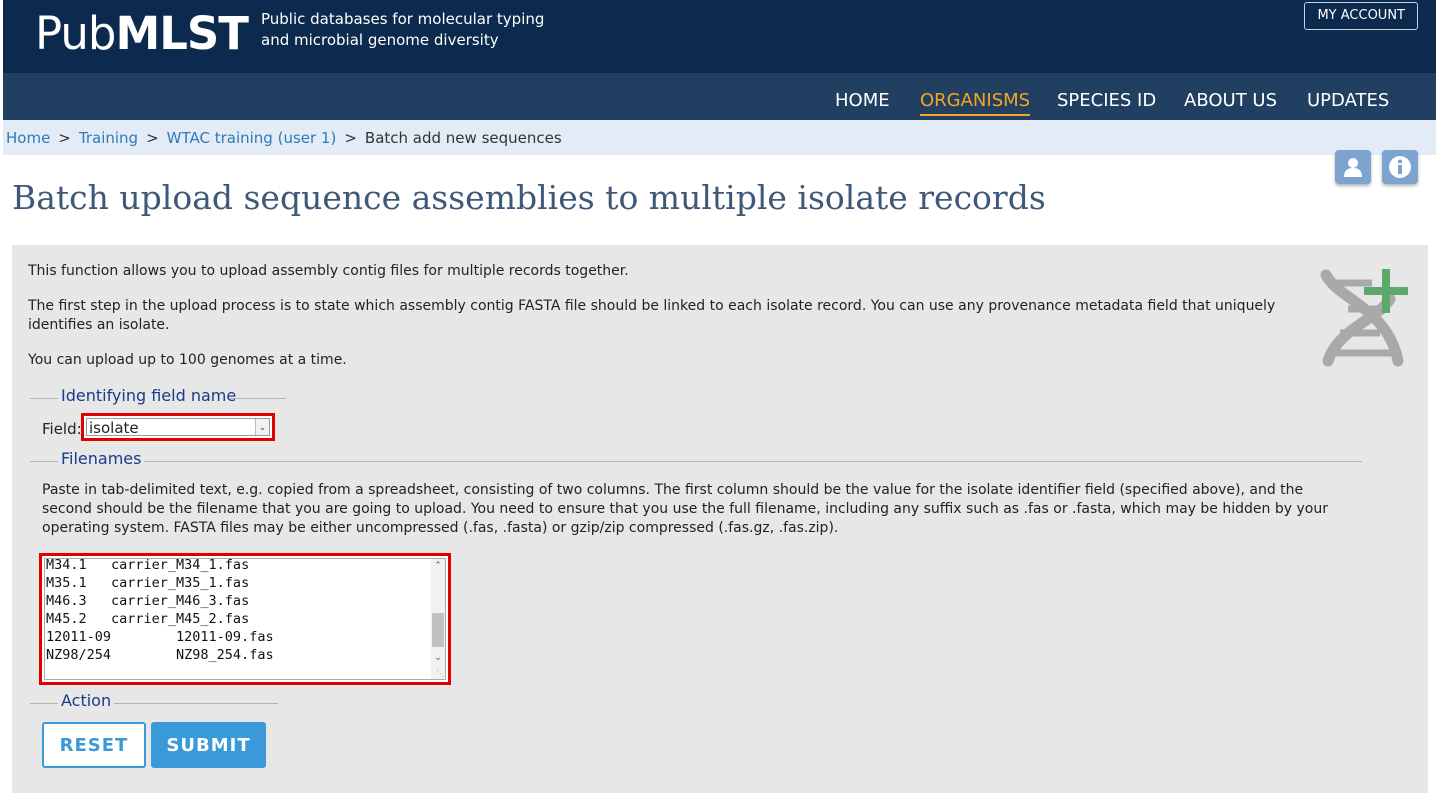  I want to click on logo-text-mlst: MLST, so click(182, 33).